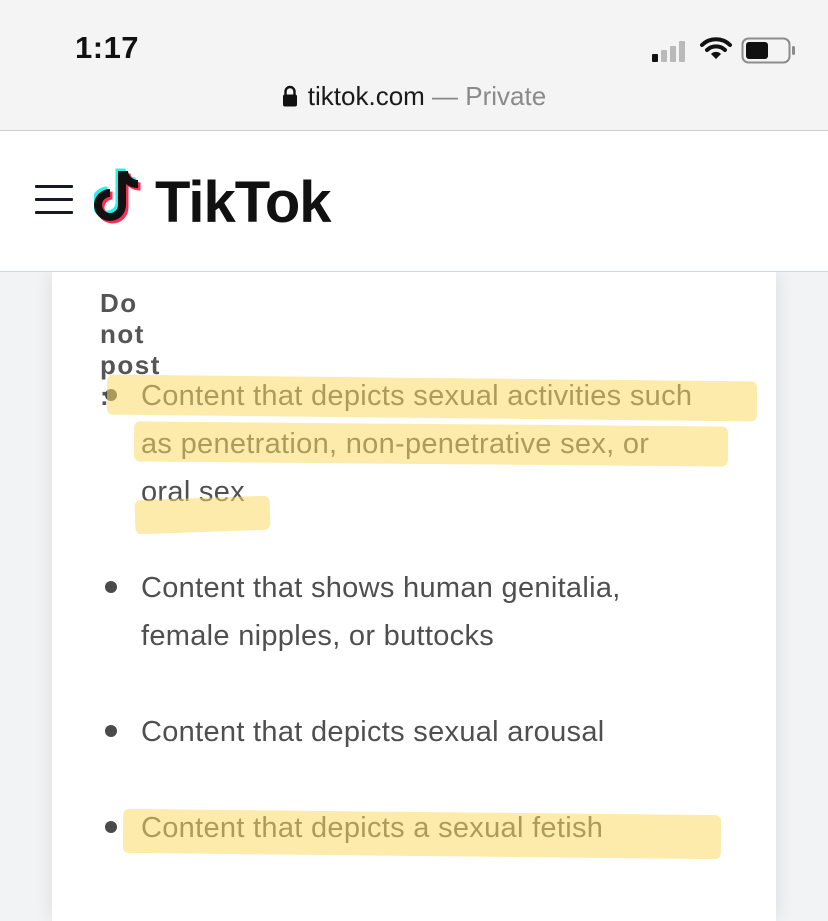  I want to click on list-item-line: Content that depicts a sexual fetish, so click(372, 828).